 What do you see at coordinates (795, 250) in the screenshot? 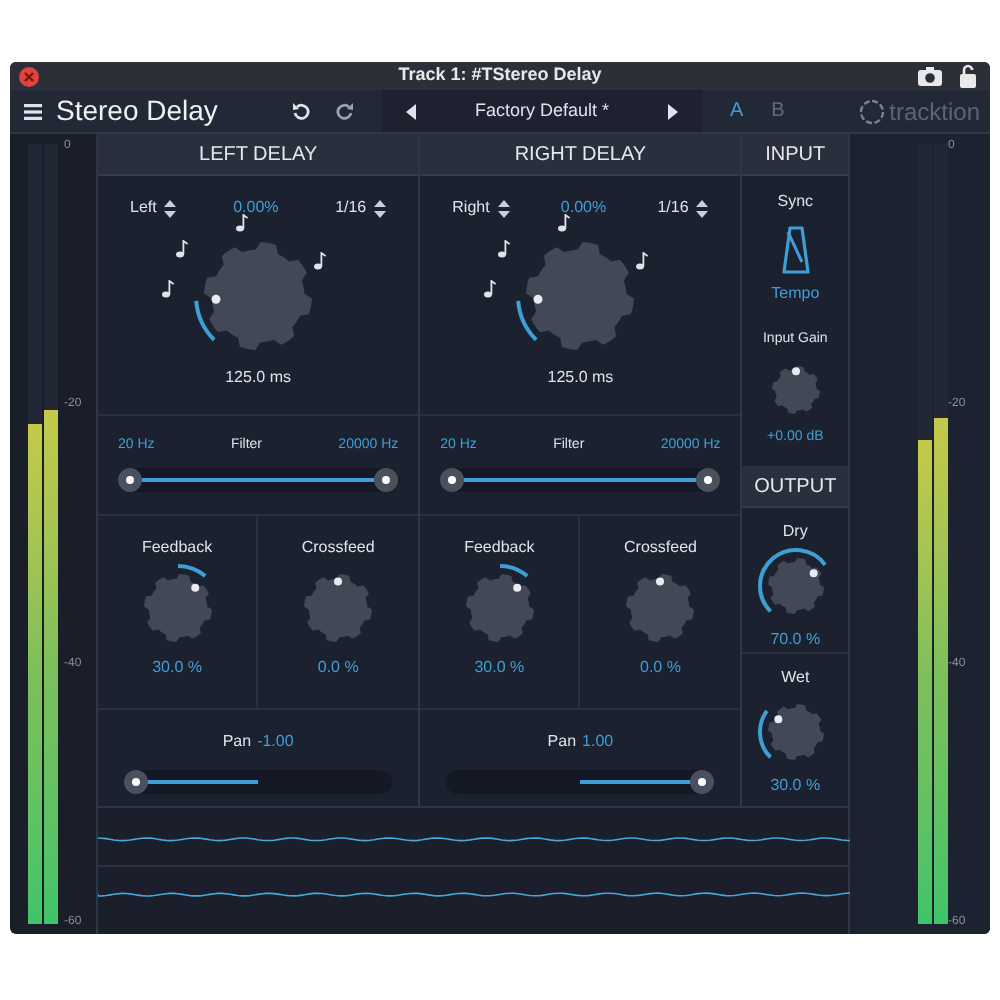
I see `metronome-icon` at bounding box center [795, 250].